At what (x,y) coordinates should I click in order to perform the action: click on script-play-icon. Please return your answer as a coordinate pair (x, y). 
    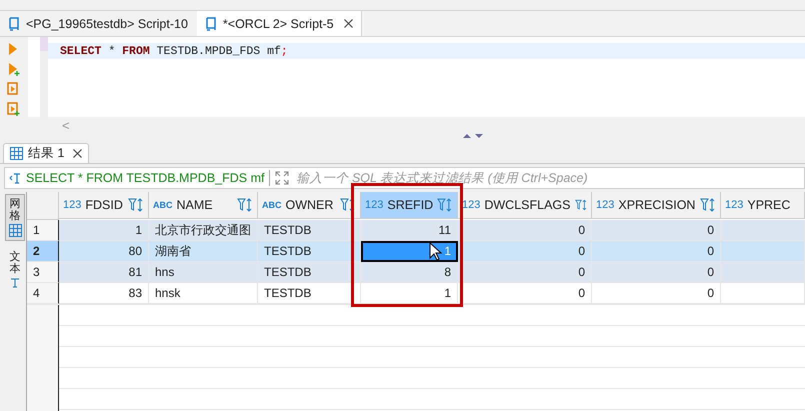
    Looking at the image, I should click on (14, 89).